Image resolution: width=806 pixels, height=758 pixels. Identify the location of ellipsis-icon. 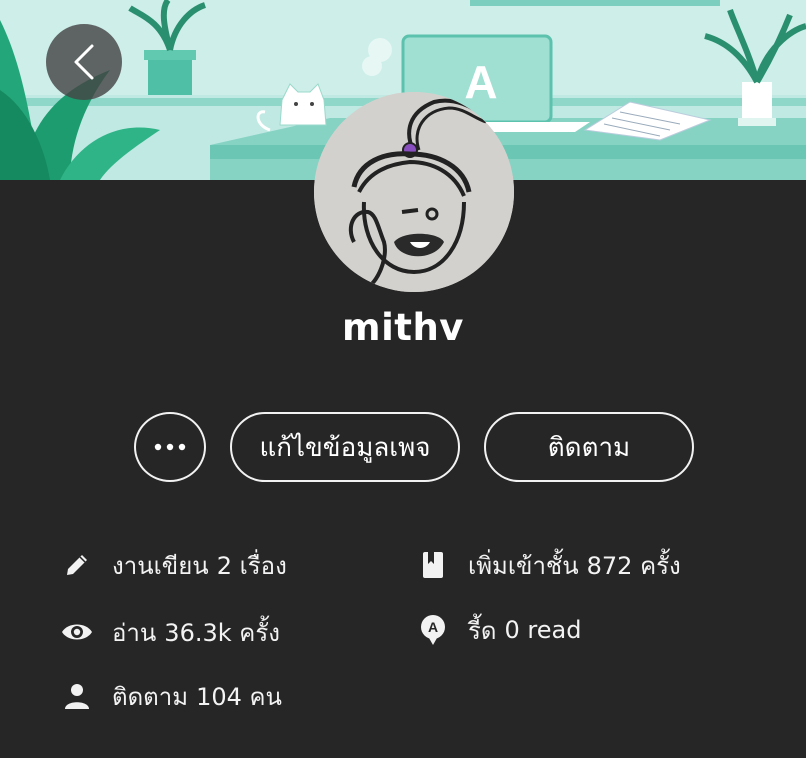
(170, 447).